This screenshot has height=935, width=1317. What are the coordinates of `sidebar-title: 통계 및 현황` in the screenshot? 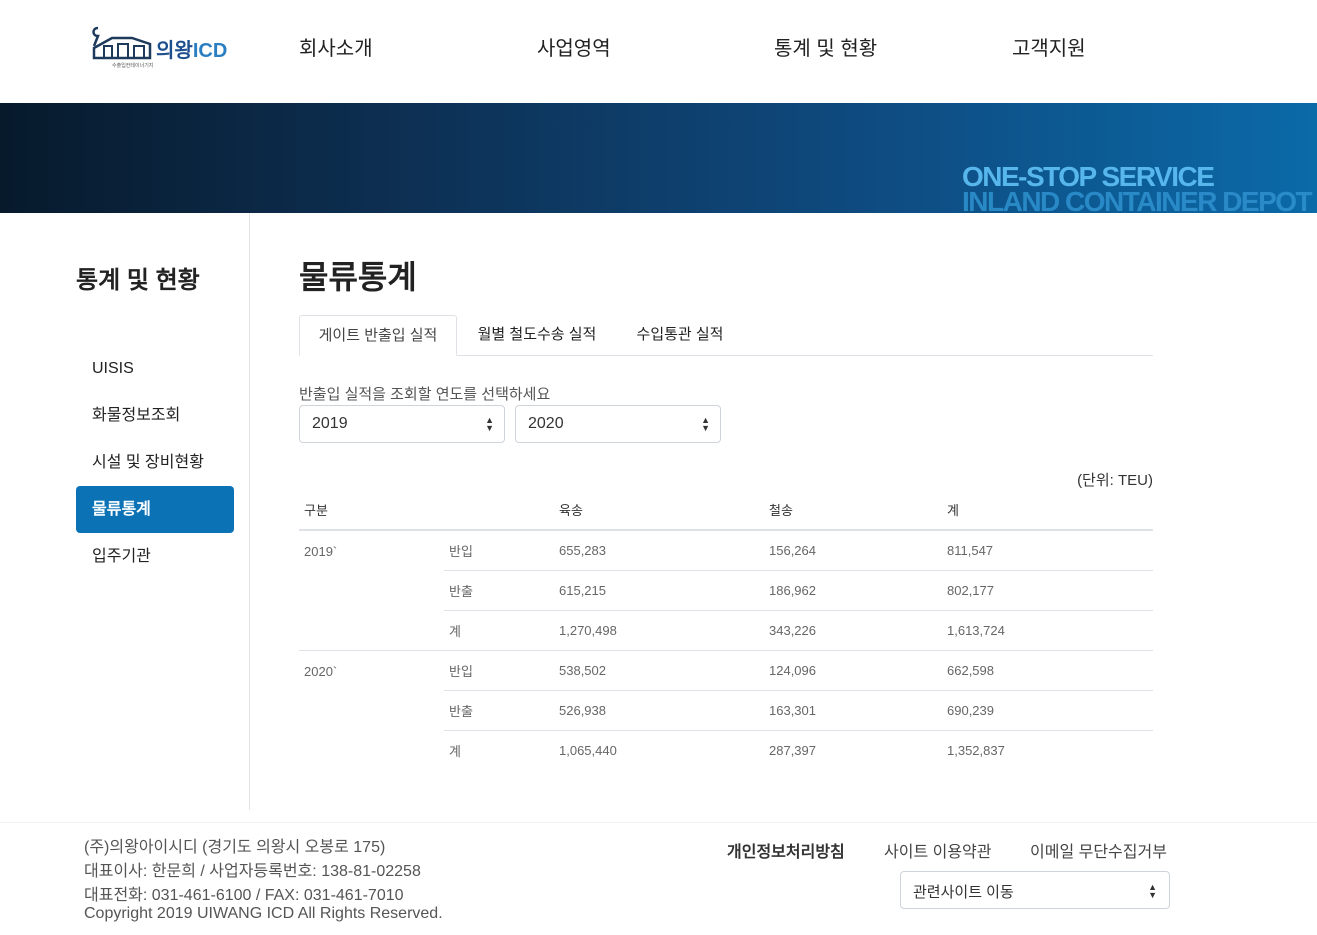 It's located at (138, 280).